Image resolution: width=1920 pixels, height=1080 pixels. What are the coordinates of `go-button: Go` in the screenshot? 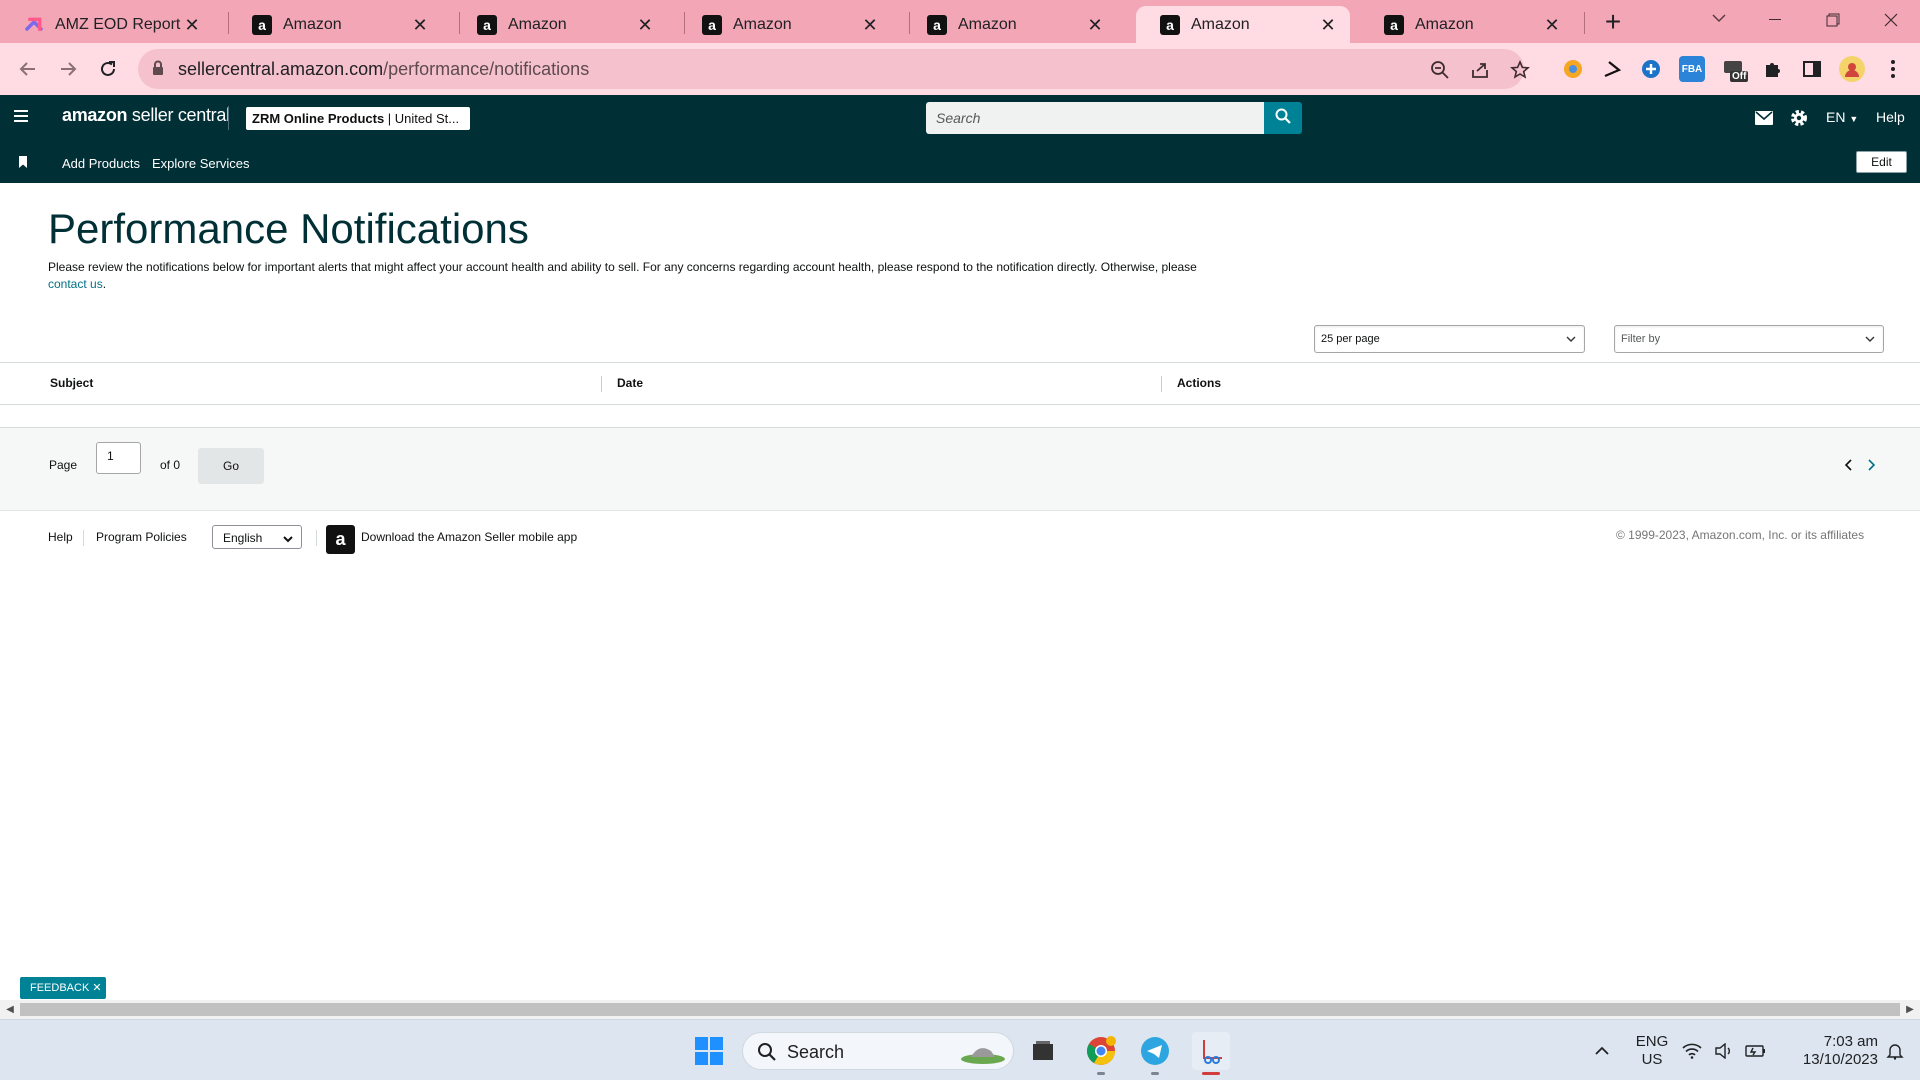 It's located at (231, 466).